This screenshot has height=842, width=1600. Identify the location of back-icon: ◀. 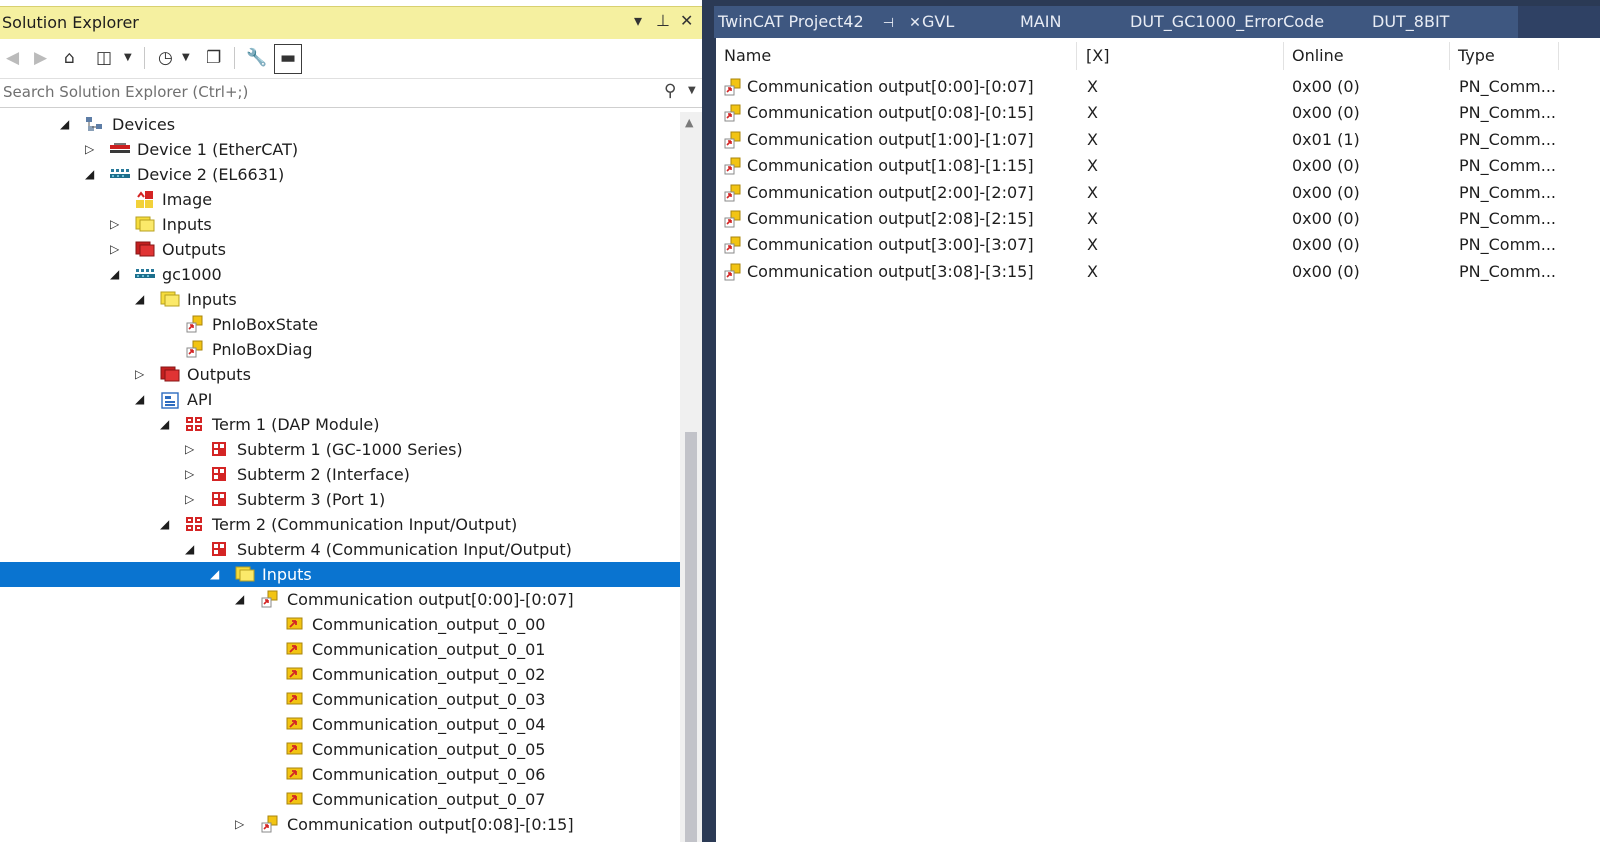
(12, 58).